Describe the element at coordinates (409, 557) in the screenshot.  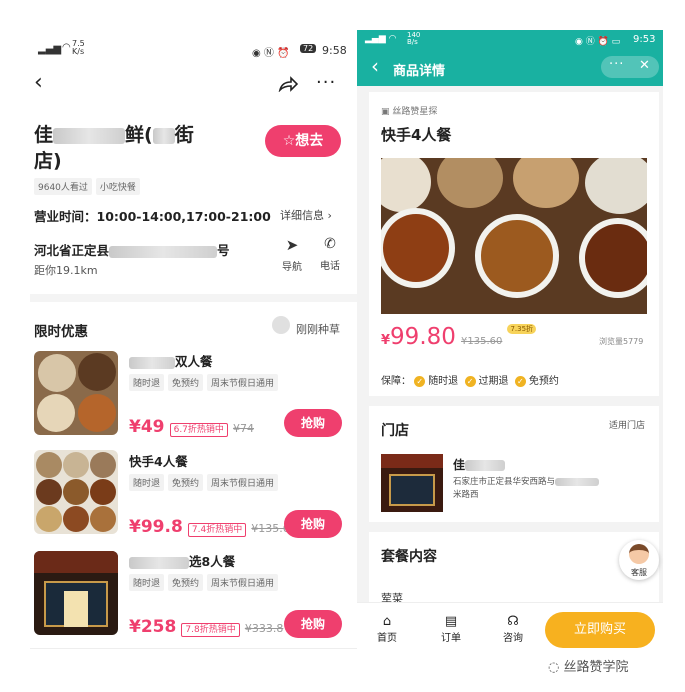
I see `package-title: 套餐内容` at that location.